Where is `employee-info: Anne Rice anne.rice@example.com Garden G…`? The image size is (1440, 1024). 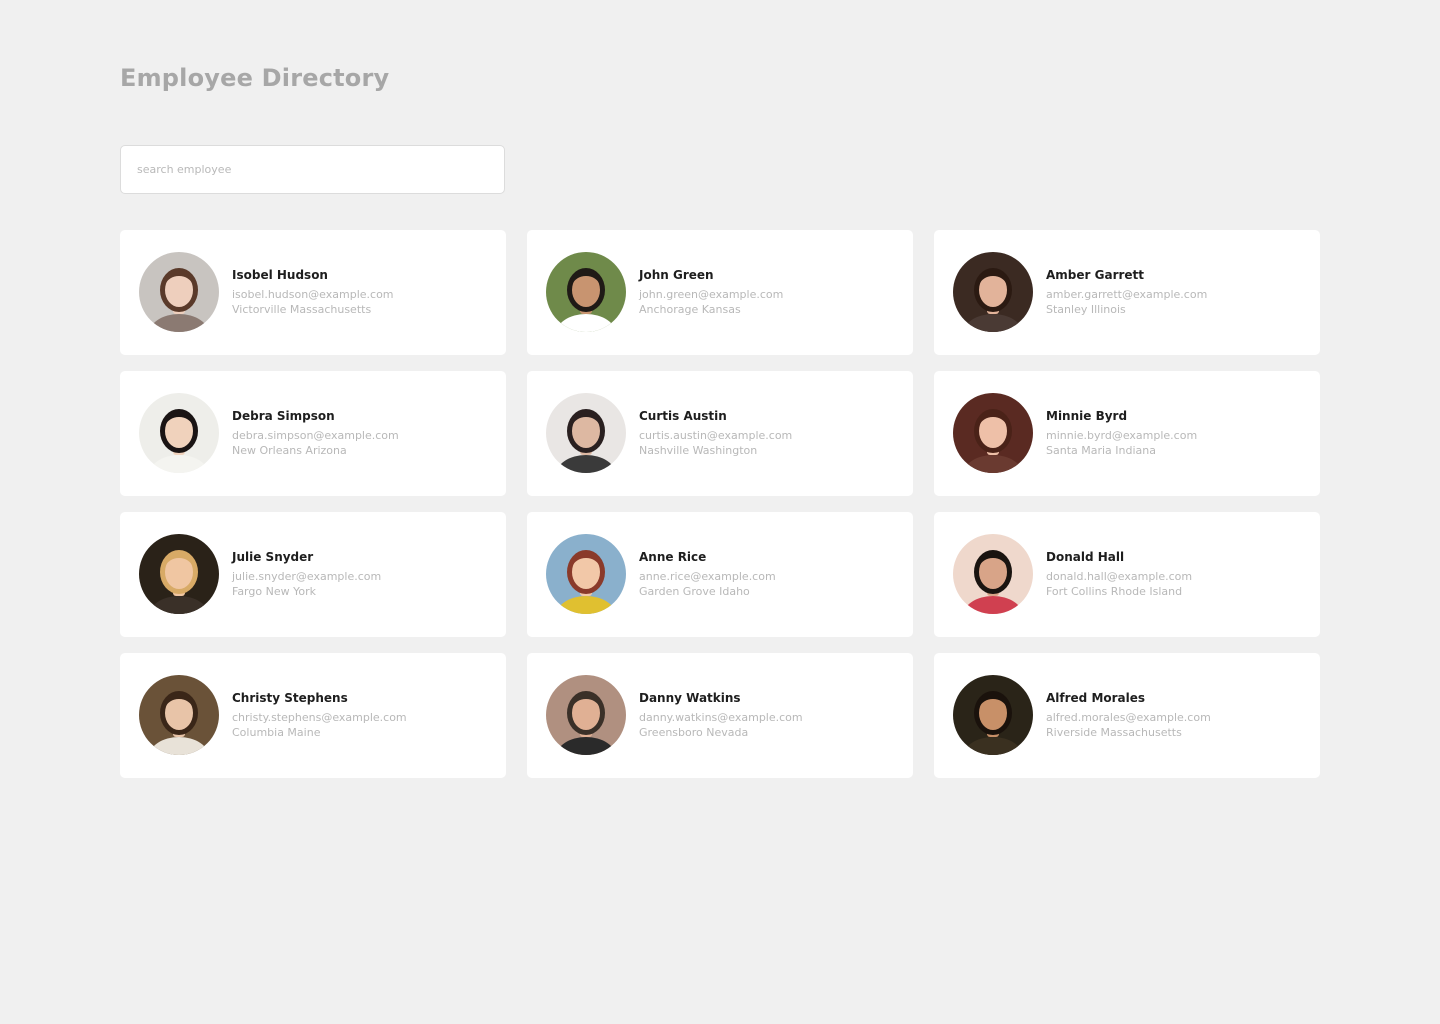 employee-info: Anne Rice anne.rice@example.com Garden G… is located at coordinates (771, 574).